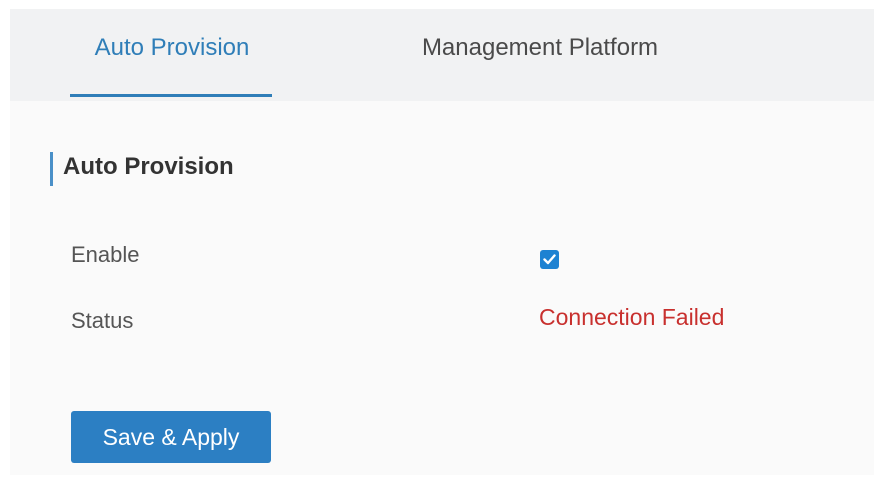 Image resolution: width=884 pixels, height=481 pixels. Describe the element at coordinates (51, 169) in the screenshot. I see `section-title-marker` at that location.